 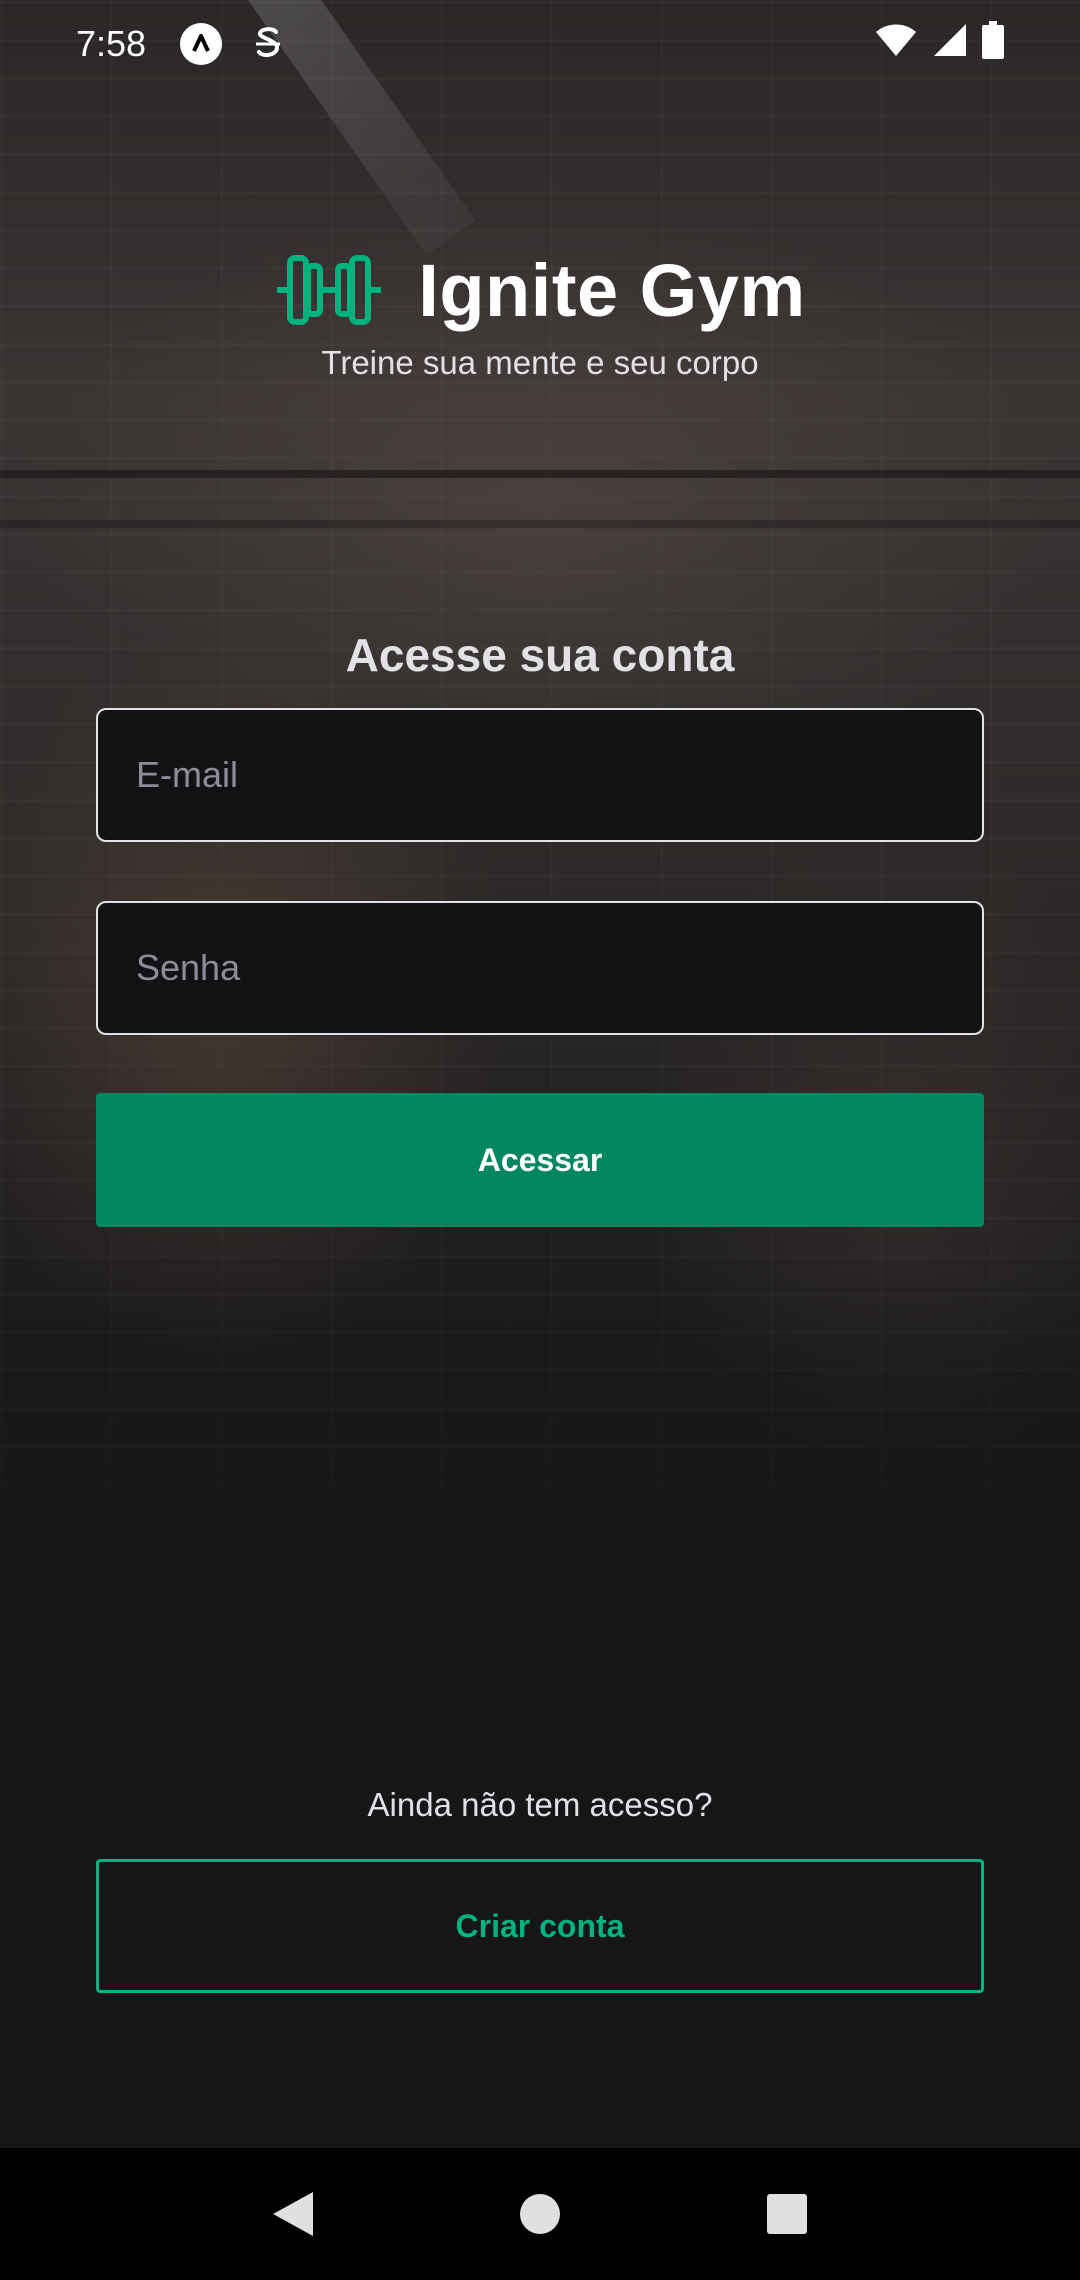 What do you see at coordinates (329, 290) in the screenshot?
I see `dumbbell-icon` at bounding box center [329, 290].